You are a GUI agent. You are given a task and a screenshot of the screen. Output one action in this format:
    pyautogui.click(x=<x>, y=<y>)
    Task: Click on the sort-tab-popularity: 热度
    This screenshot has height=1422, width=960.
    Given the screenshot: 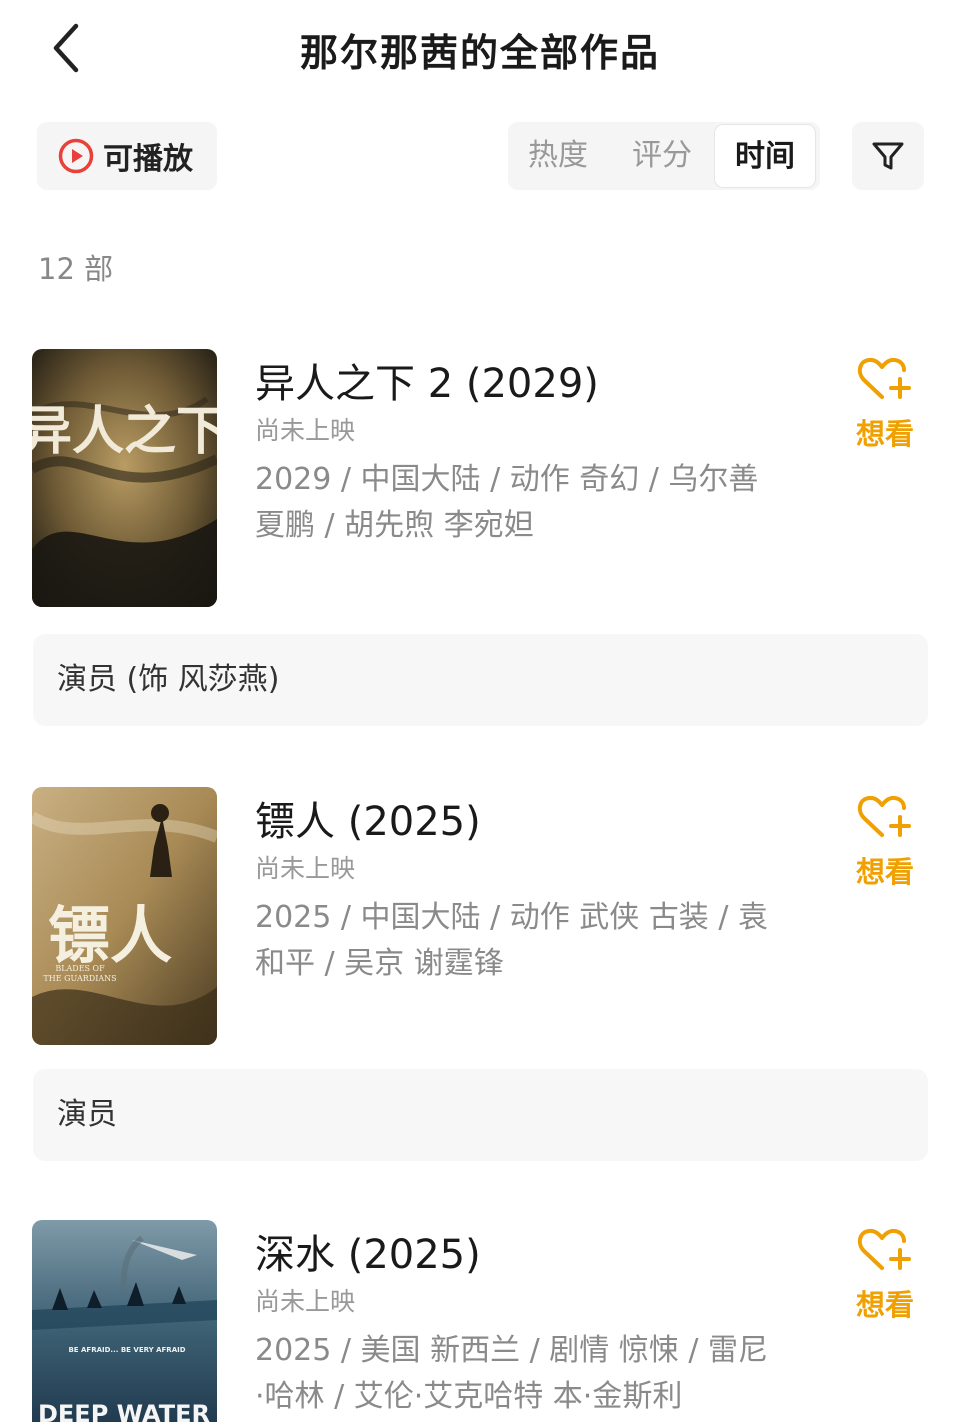 What is the action you would take?
    pyautogui.click(x=558, y=156)
    